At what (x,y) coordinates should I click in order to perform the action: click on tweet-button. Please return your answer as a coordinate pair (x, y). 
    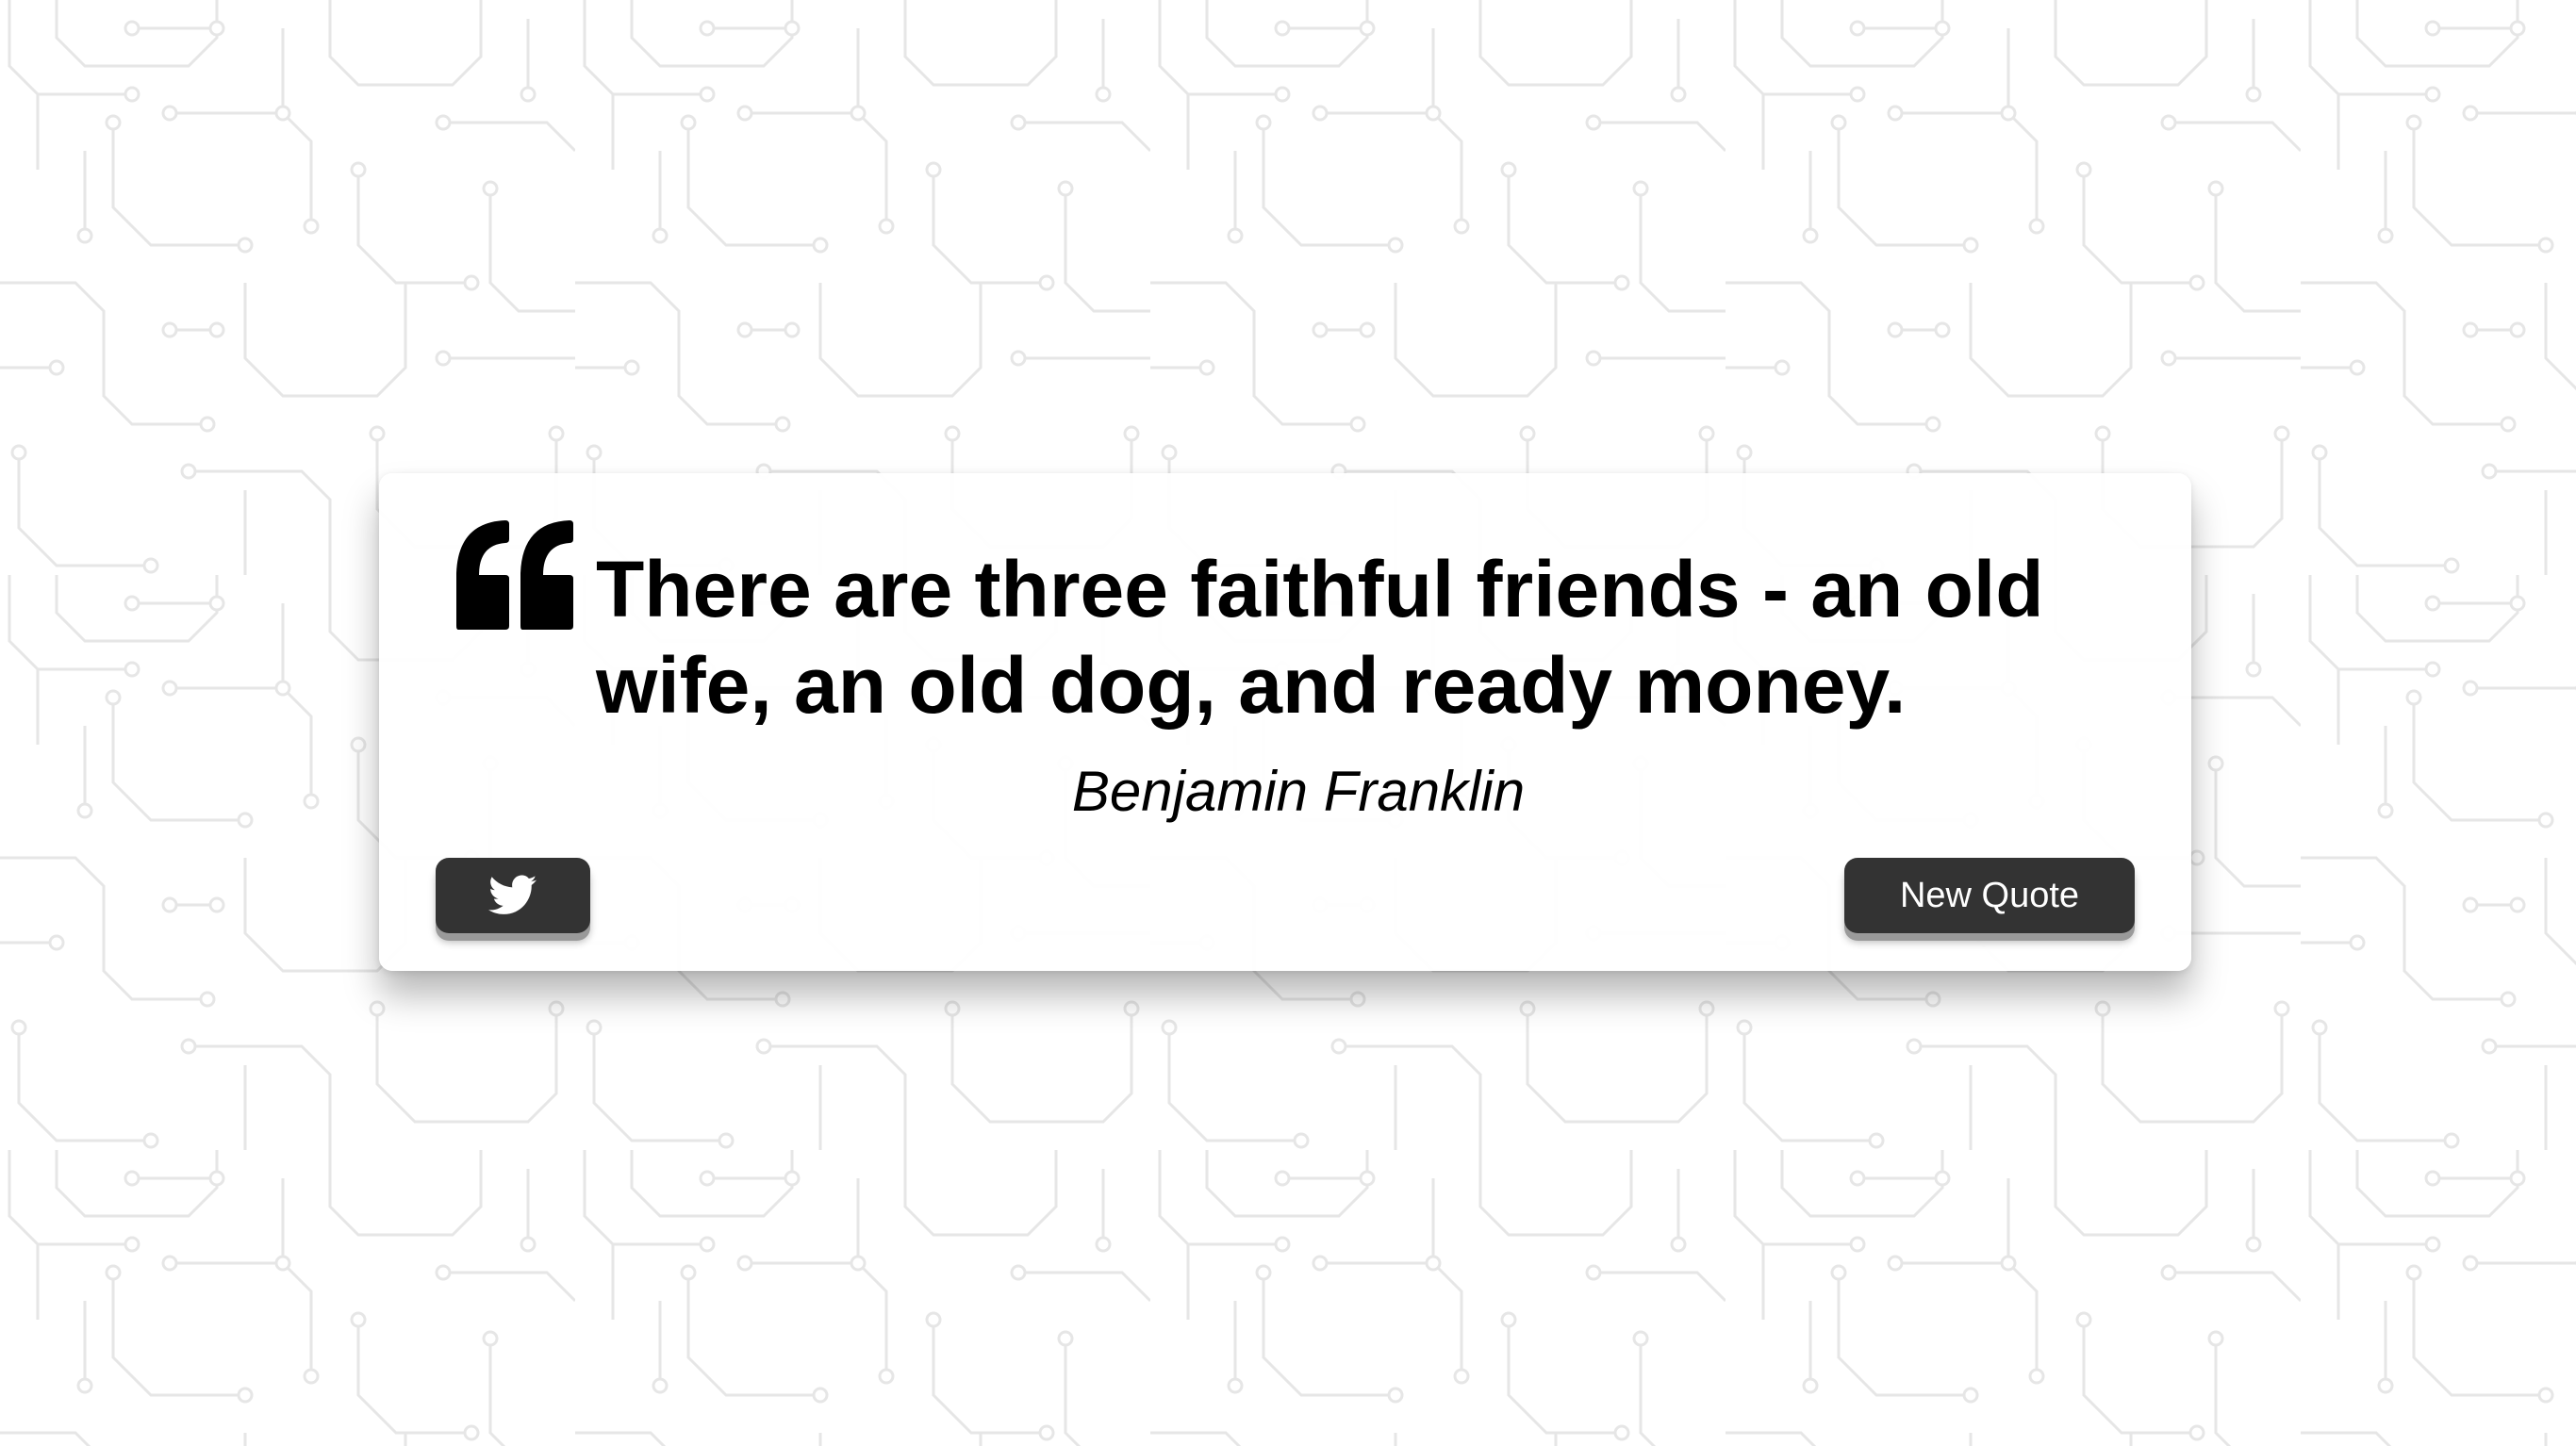
    Looking at the image, I should click on (513, 895).